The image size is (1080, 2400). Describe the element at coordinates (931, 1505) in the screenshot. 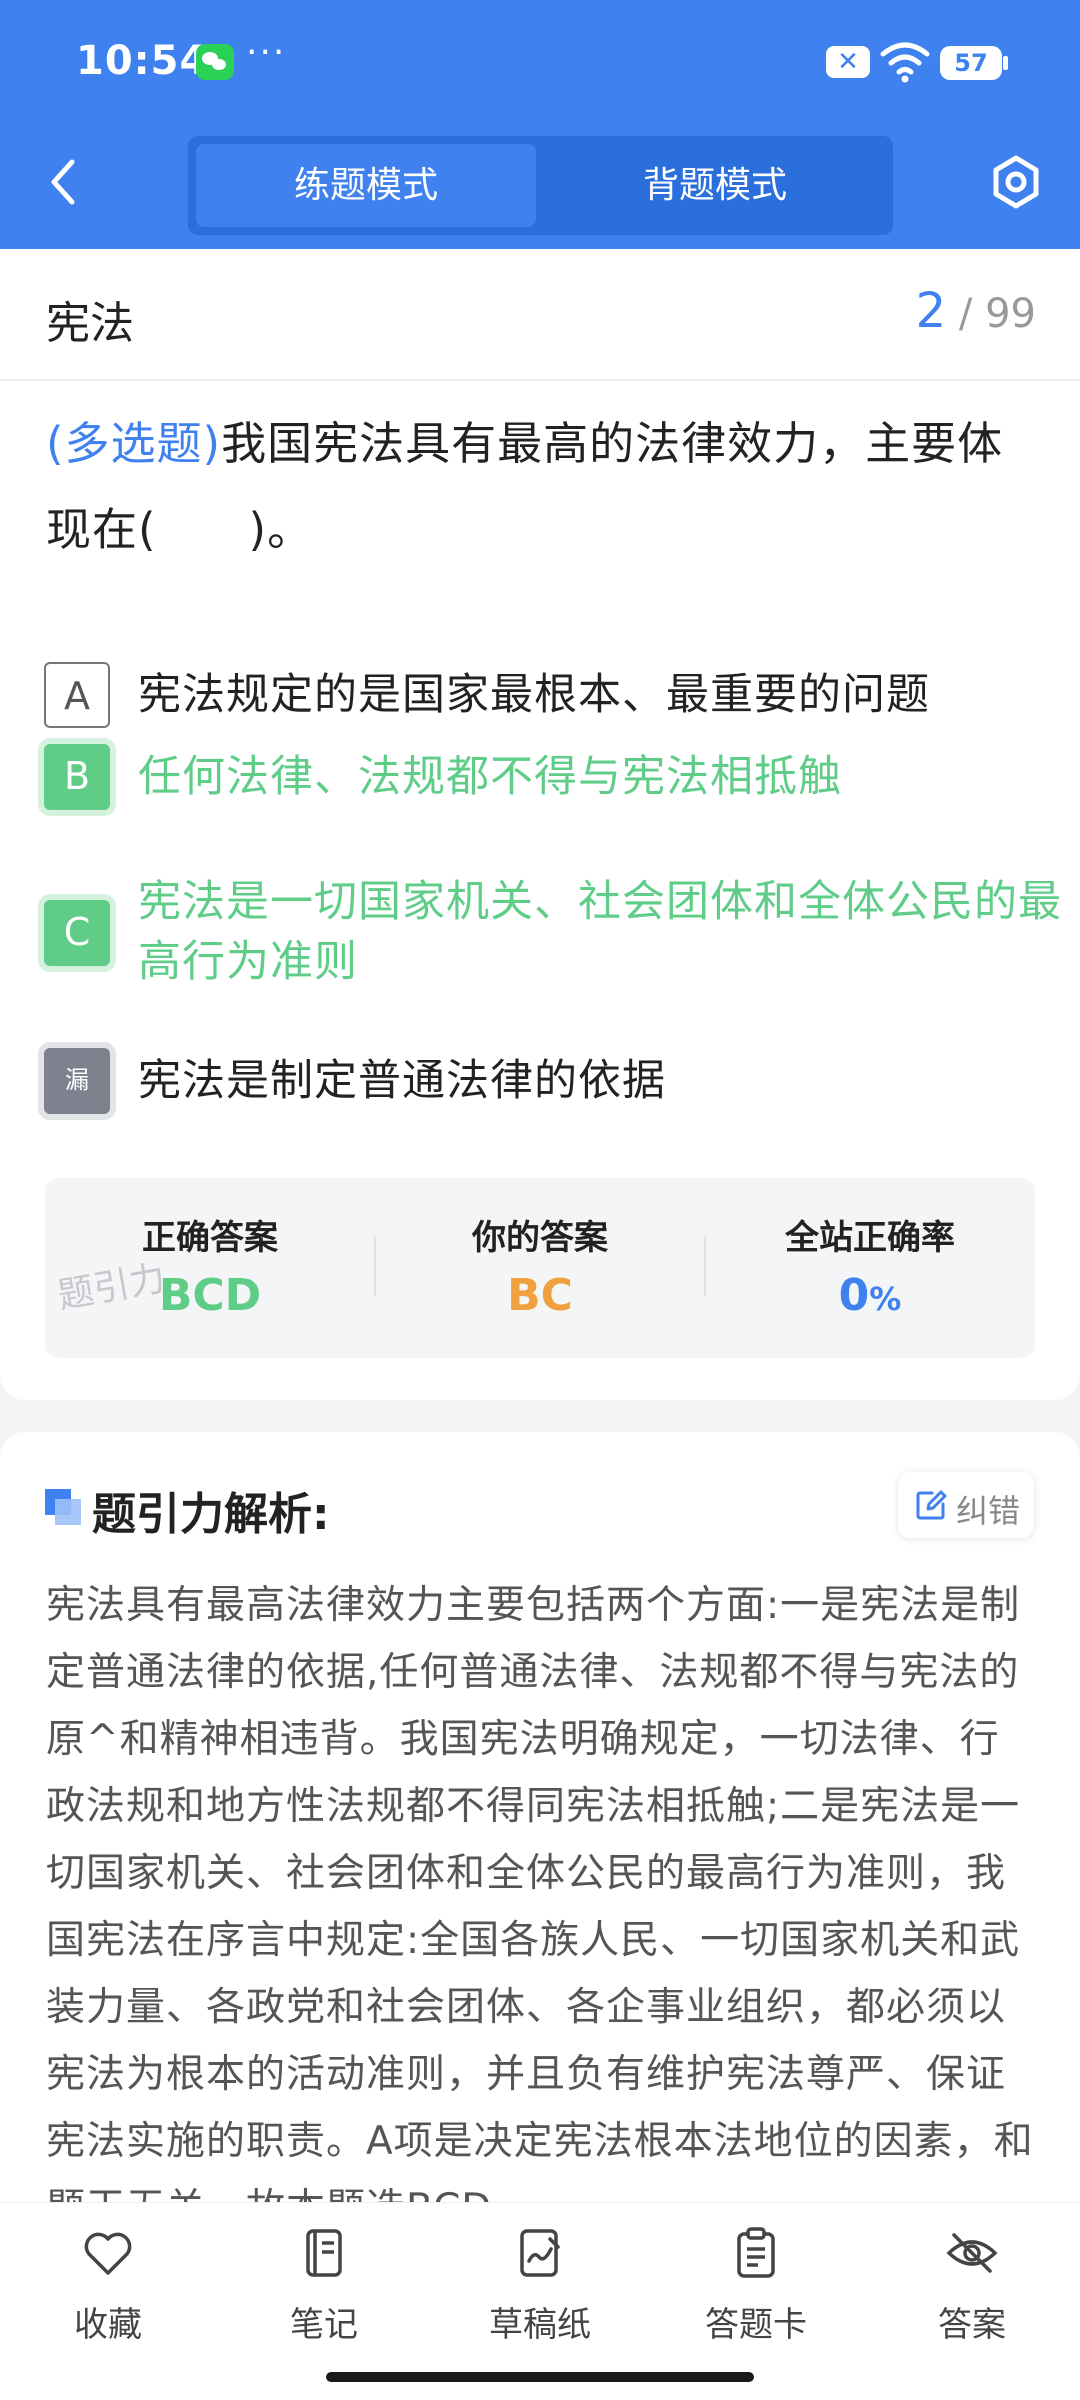

I see `edit-icon` at that location.